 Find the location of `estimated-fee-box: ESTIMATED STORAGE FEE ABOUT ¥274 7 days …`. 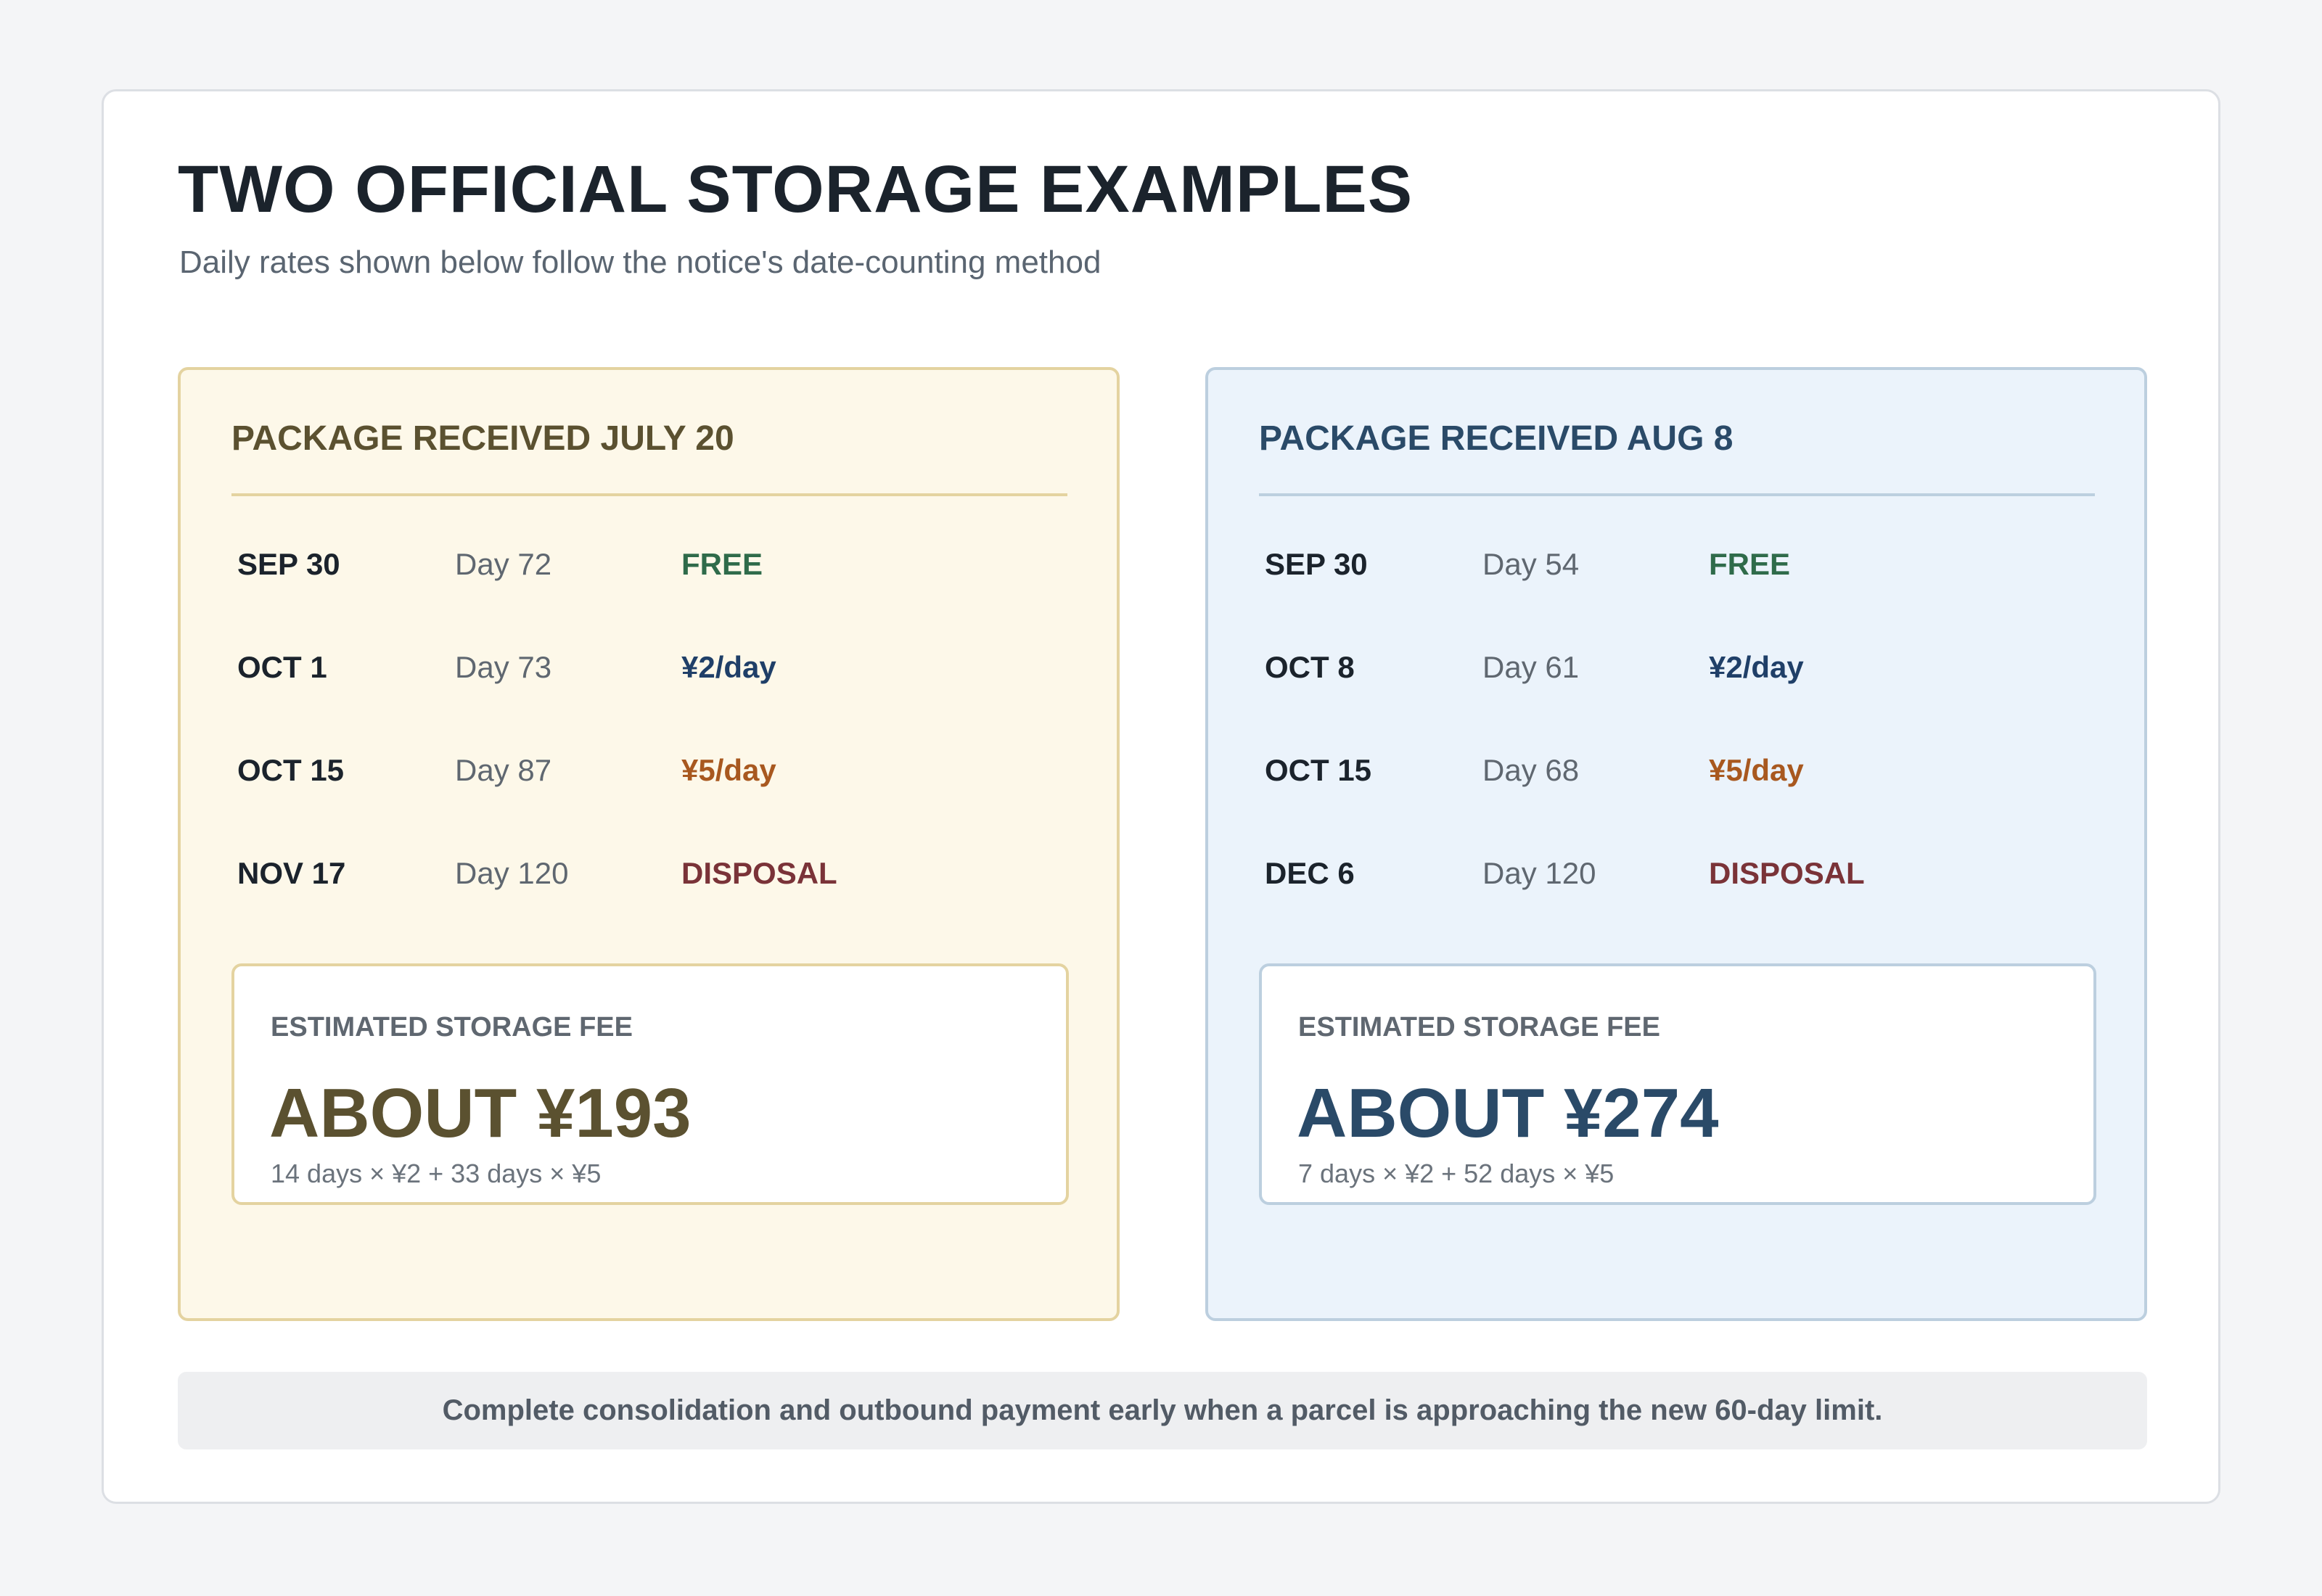

estimated-fee-box: ESTIMATED STORAGE FEE ABOUT ¥274 7 days … is located at coordinates (1678, 1084).